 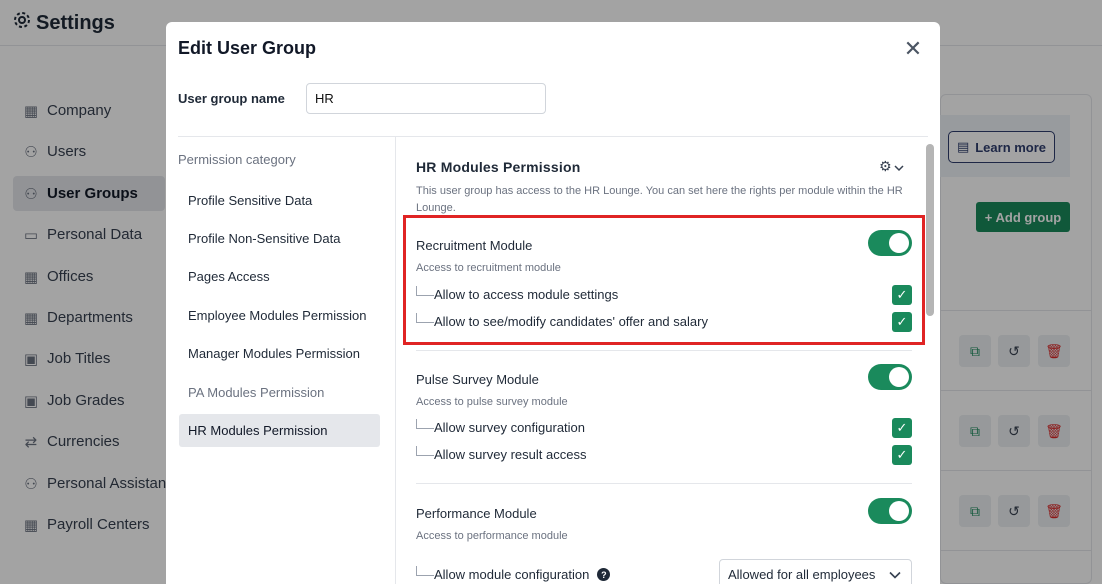 What do you see at coordinates (513, 573) in the screenshot?
I see `permission-row: Allow module configuration ?` at bounding box center [513, 573].